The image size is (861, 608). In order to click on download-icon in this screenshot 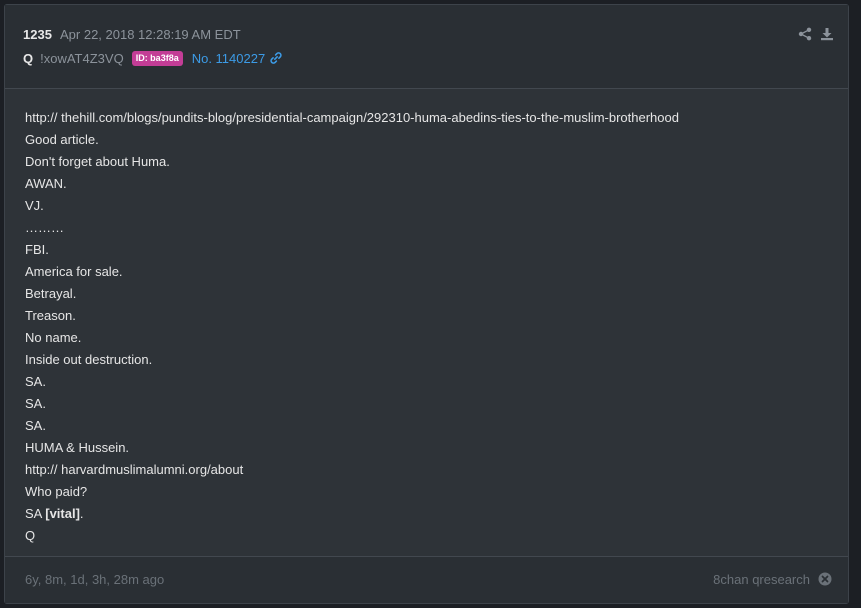, I will do `click(827, 34)`.